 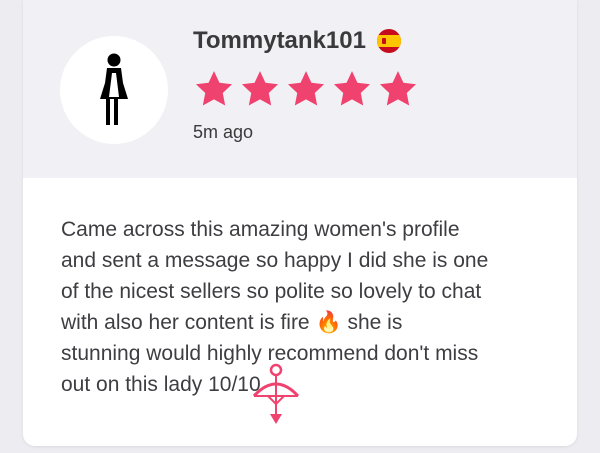 I want to click on review-line: she is, so click(x=375, y=322).